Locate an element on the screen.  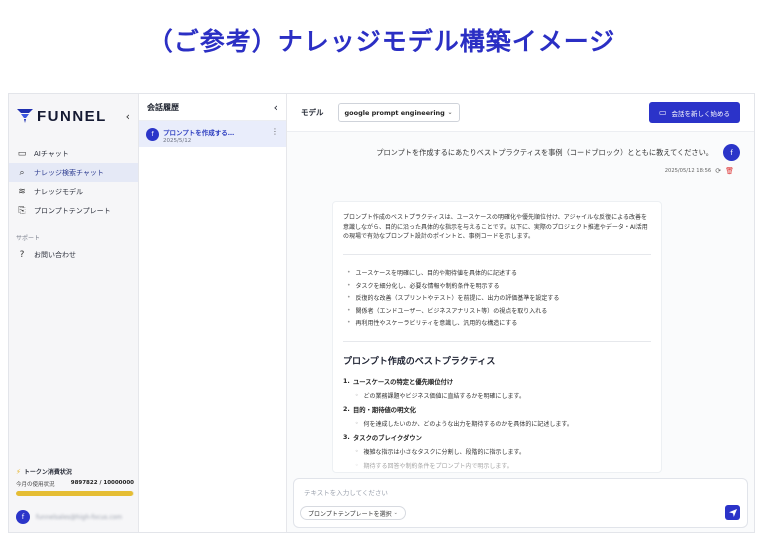
token-usage-row: 今月の使用状況 9897822 / 10000000 is located at coordinates (75, 484).